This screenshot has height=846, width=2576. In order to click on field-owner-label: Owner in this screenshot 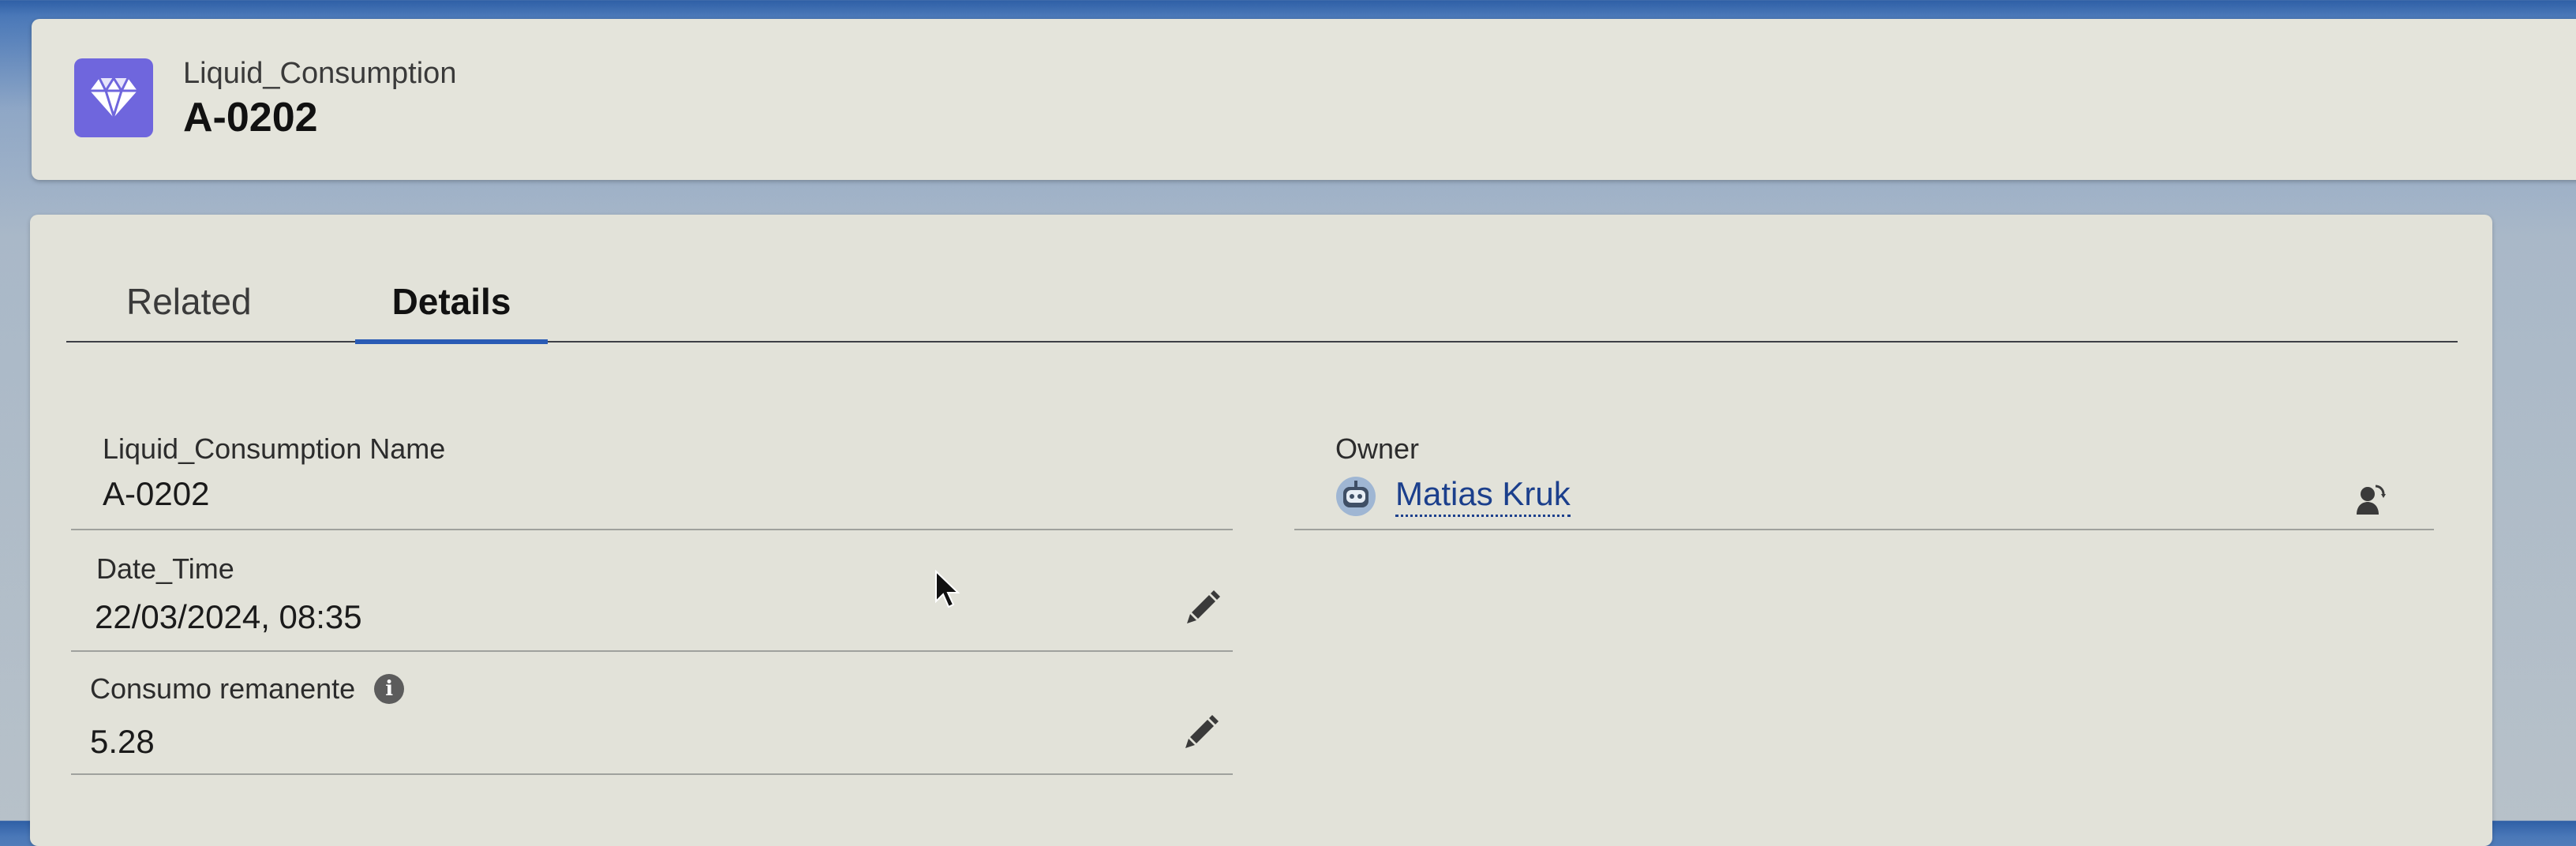, I will do `click(1377, 449)`.